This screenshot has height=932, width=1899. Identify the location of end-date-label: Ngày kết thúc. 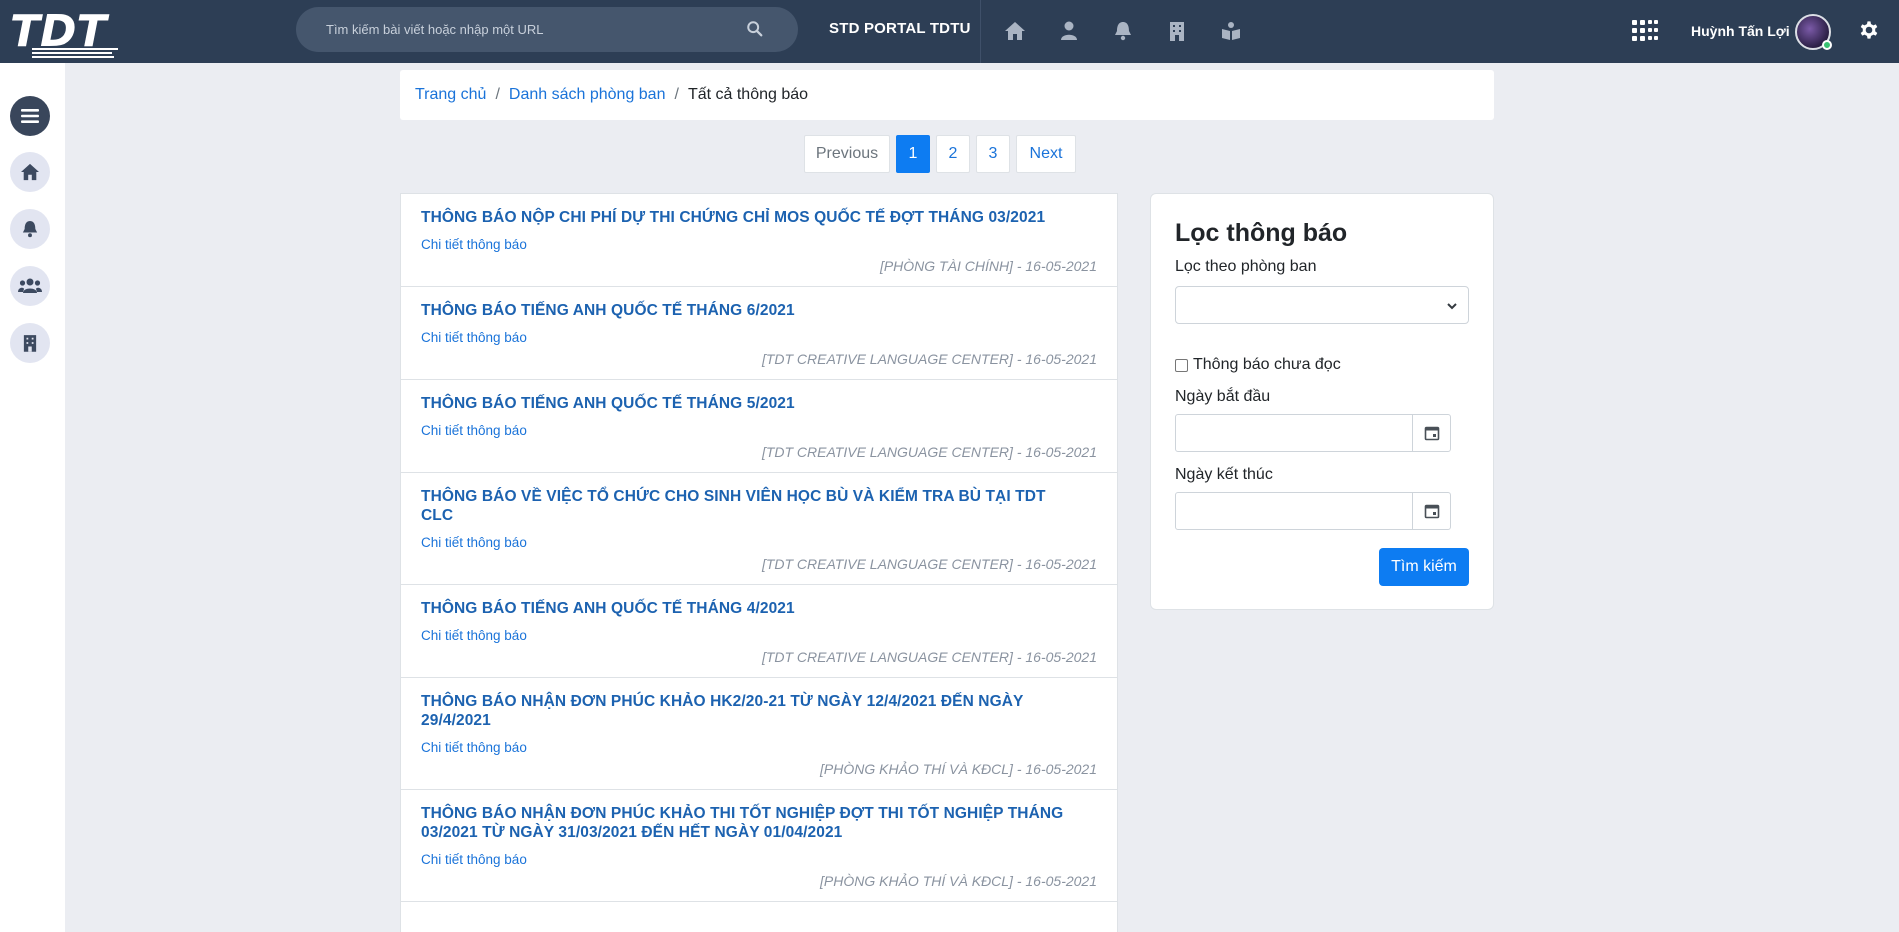
(1224, 474).